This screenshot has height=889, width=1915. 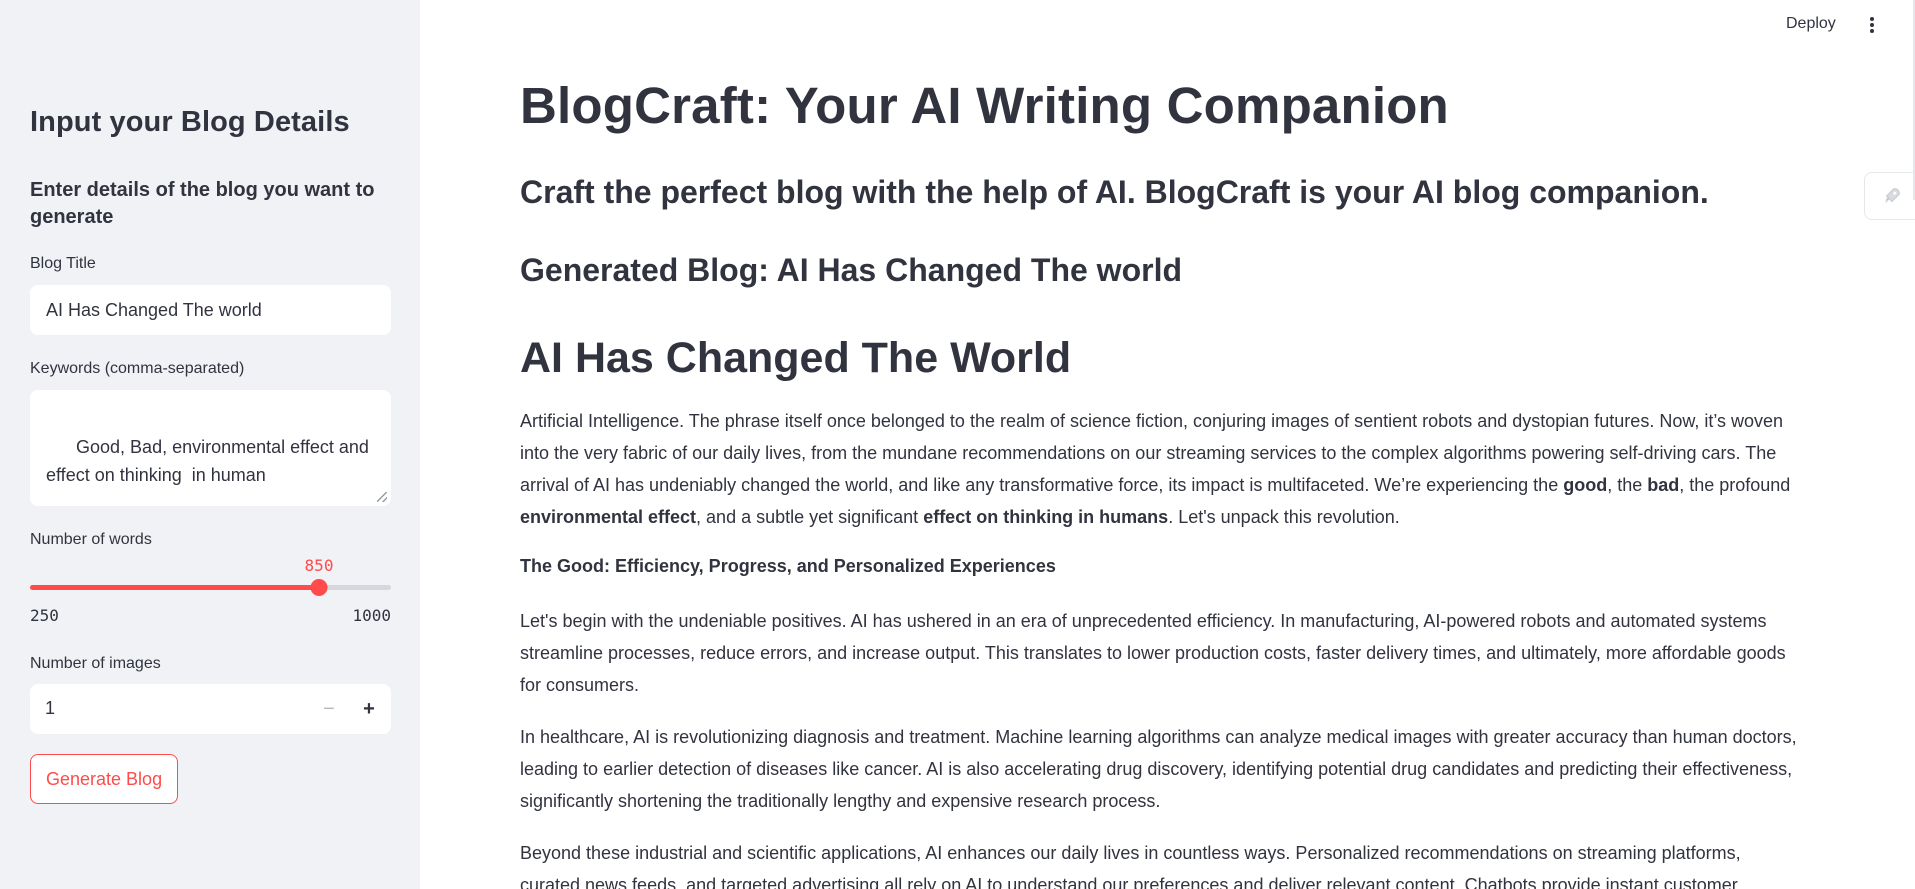 What do you see at coordinates (1735, 485) in the screenshot?
I see `intro-text-3: , the profound` at bounding box center [1735, 485].